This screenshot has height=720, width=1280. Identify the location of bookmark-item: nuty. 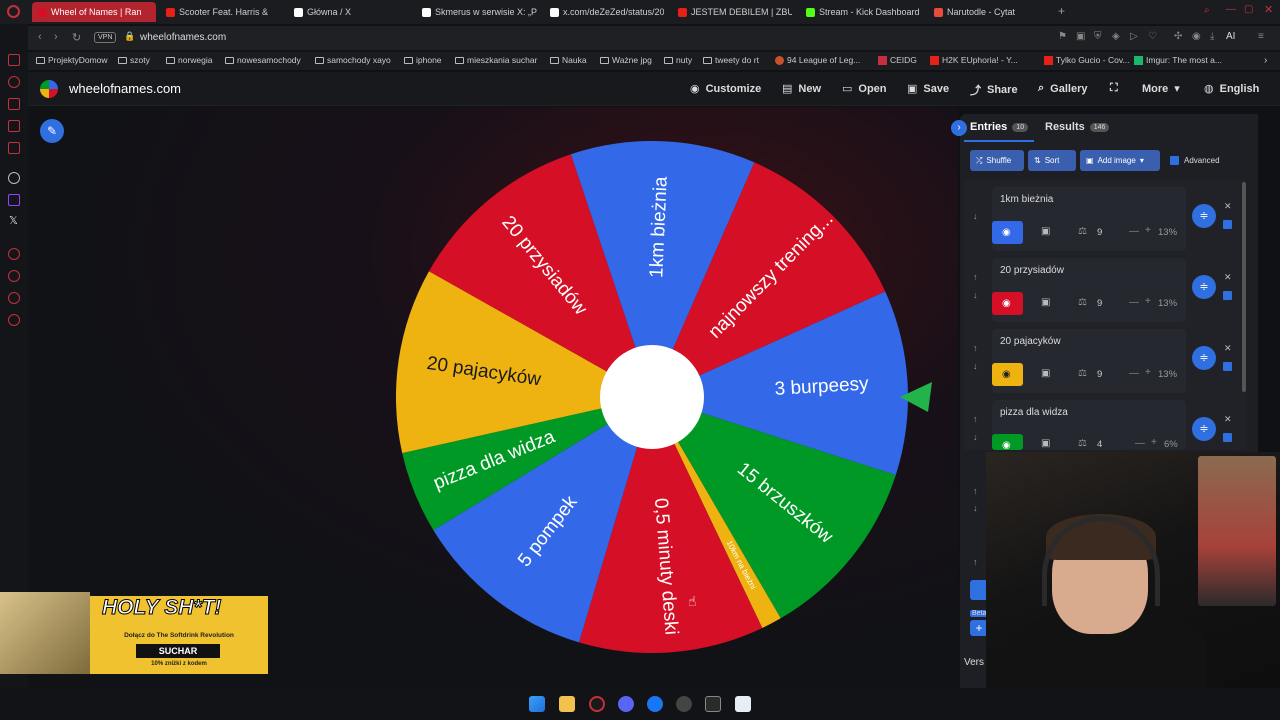
(678, 60).